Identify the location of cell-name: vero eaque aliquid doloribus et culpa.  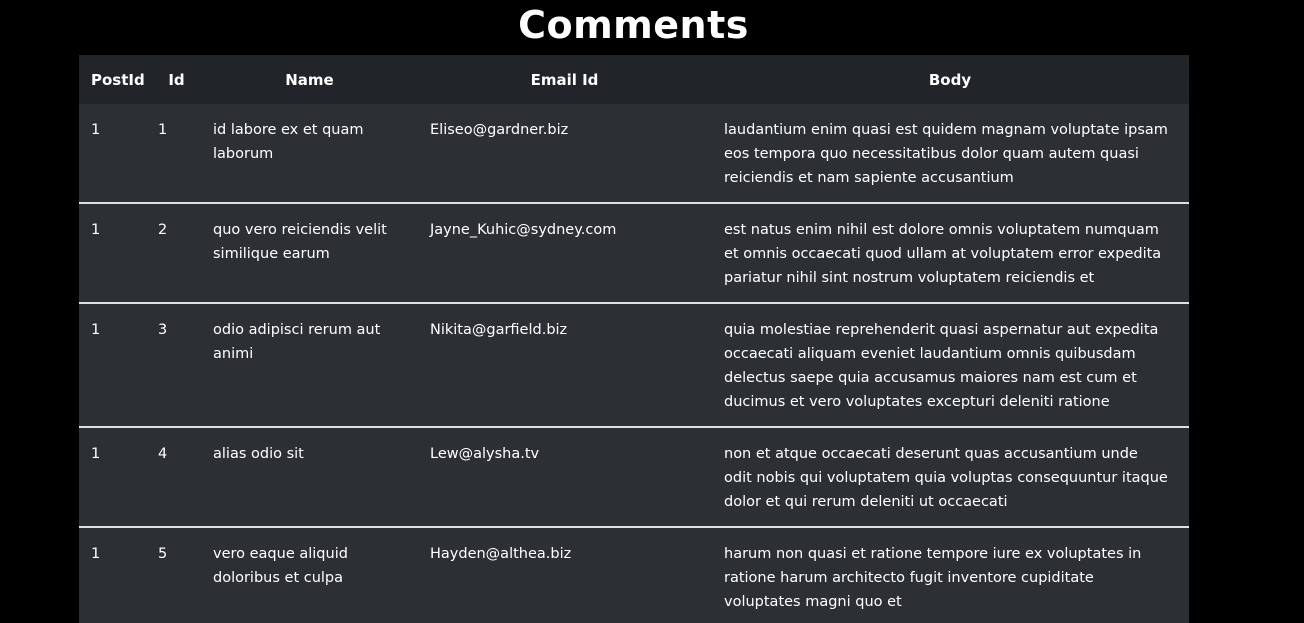
(280, 566).